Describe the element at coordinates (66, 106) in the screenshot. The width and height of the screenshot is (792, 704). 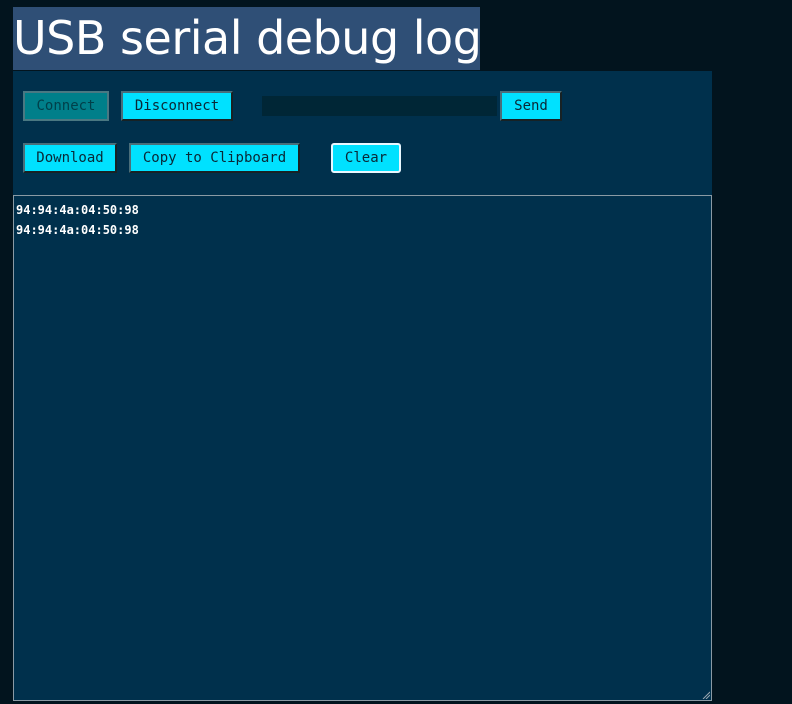
I see `connect-button: Connect` at that location.